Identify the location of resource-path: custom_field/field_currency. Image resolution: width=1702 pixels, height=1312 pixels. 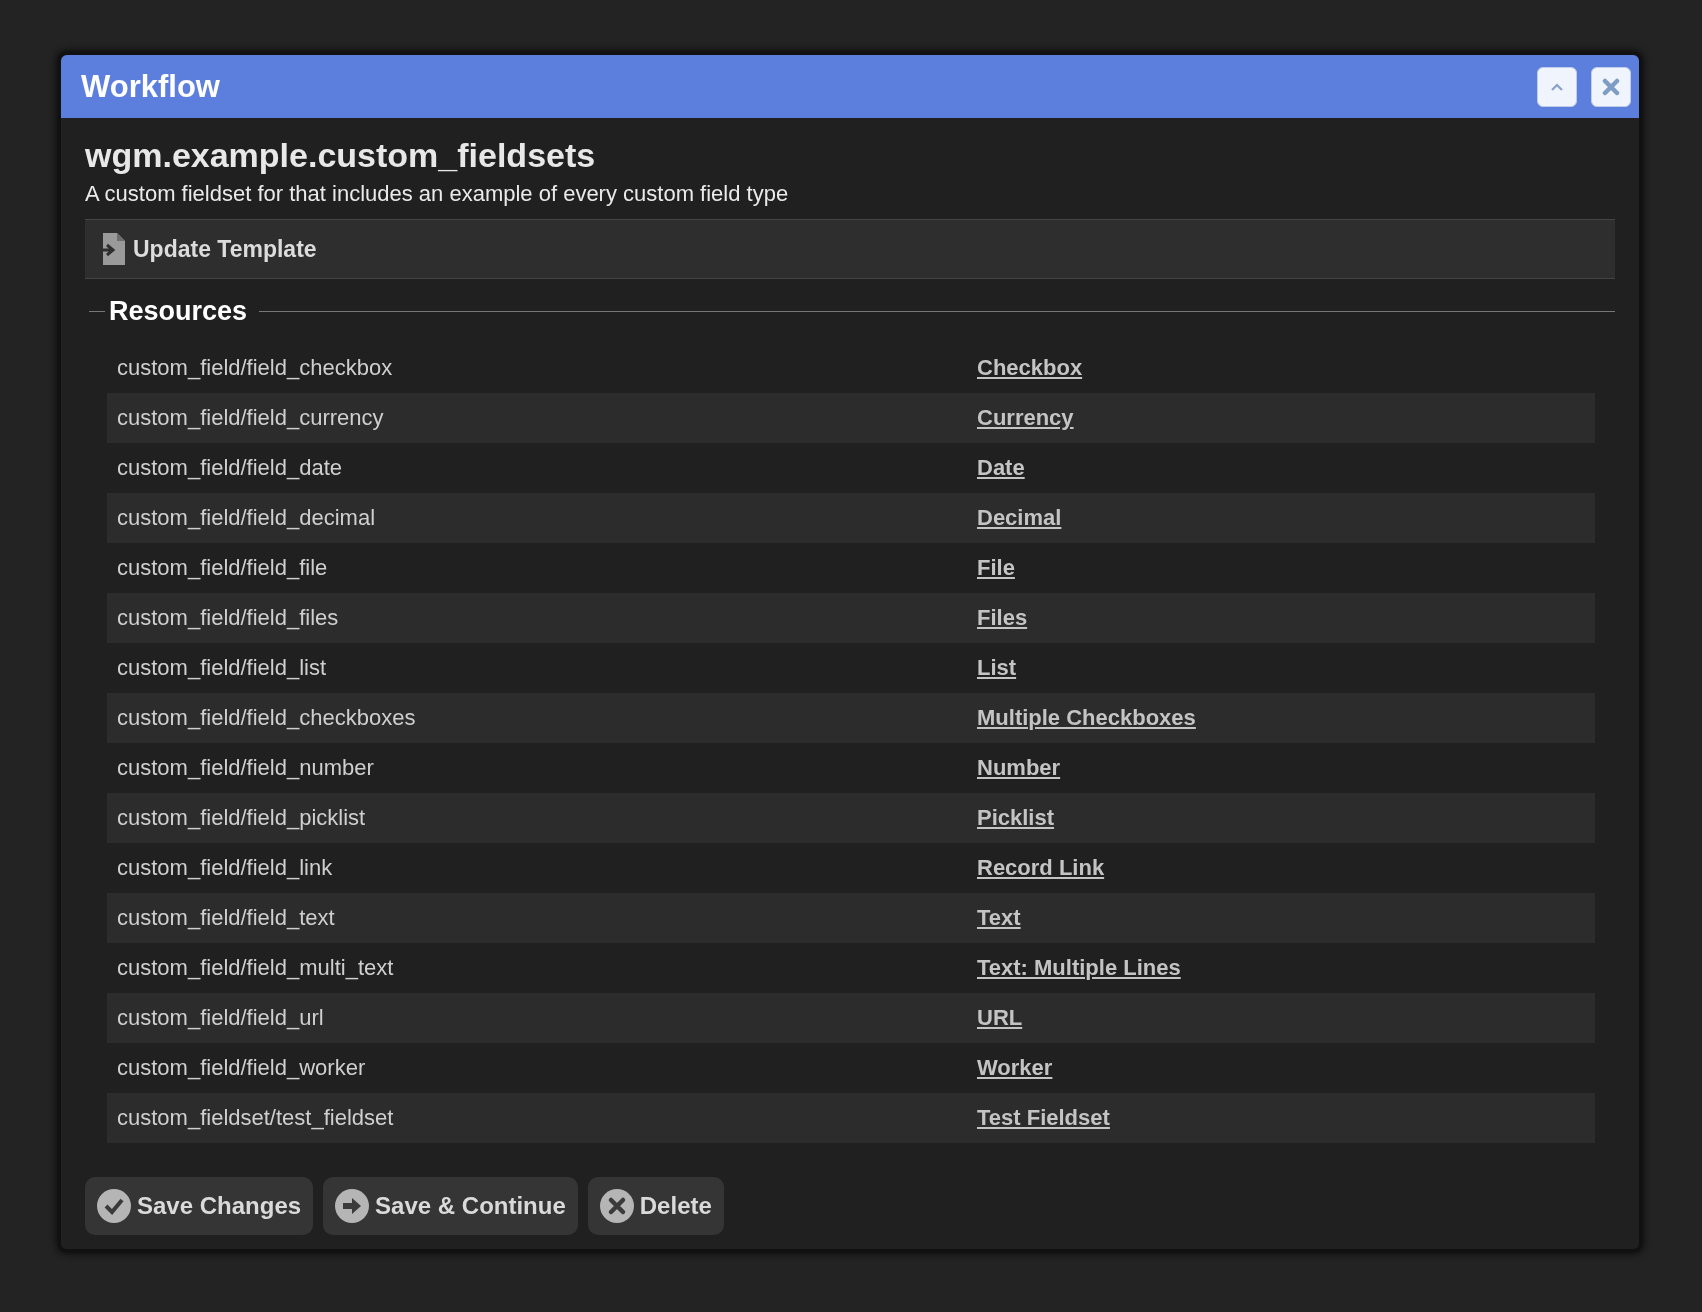
(250, 418).